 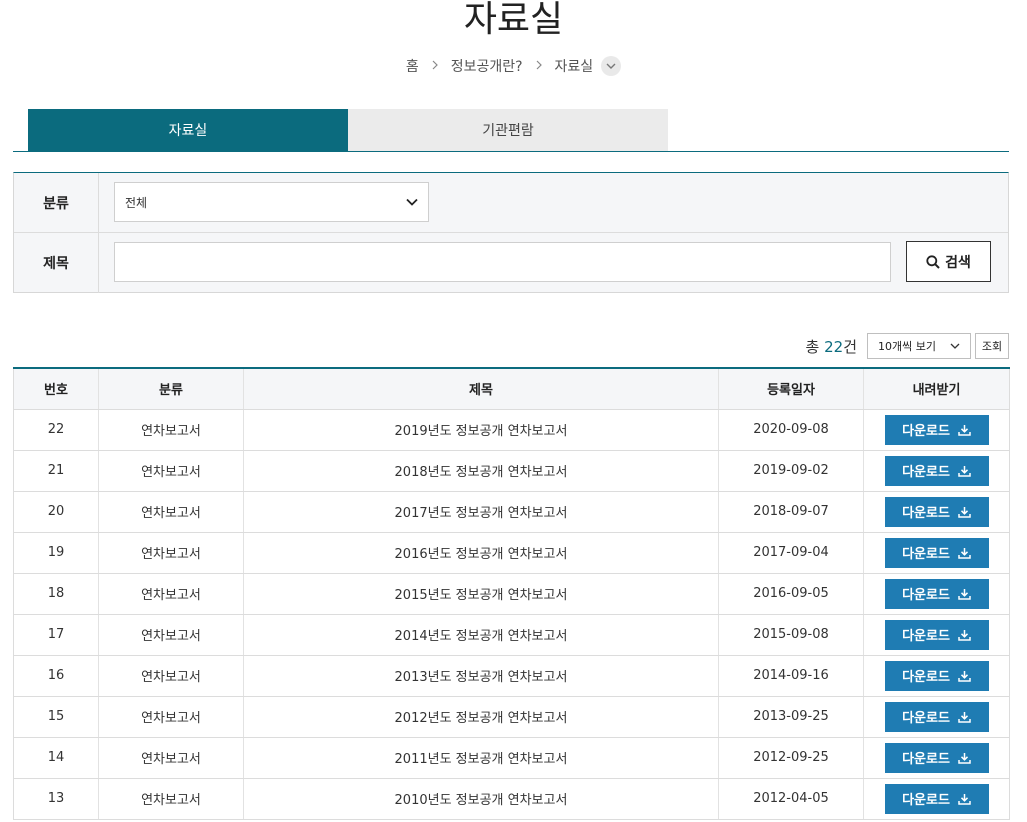 I want to click on table-row: 21 연차보고서 2018년도 정보공개 연차보고서 2019-09-02 다운로드, so click(x=511, y=471).